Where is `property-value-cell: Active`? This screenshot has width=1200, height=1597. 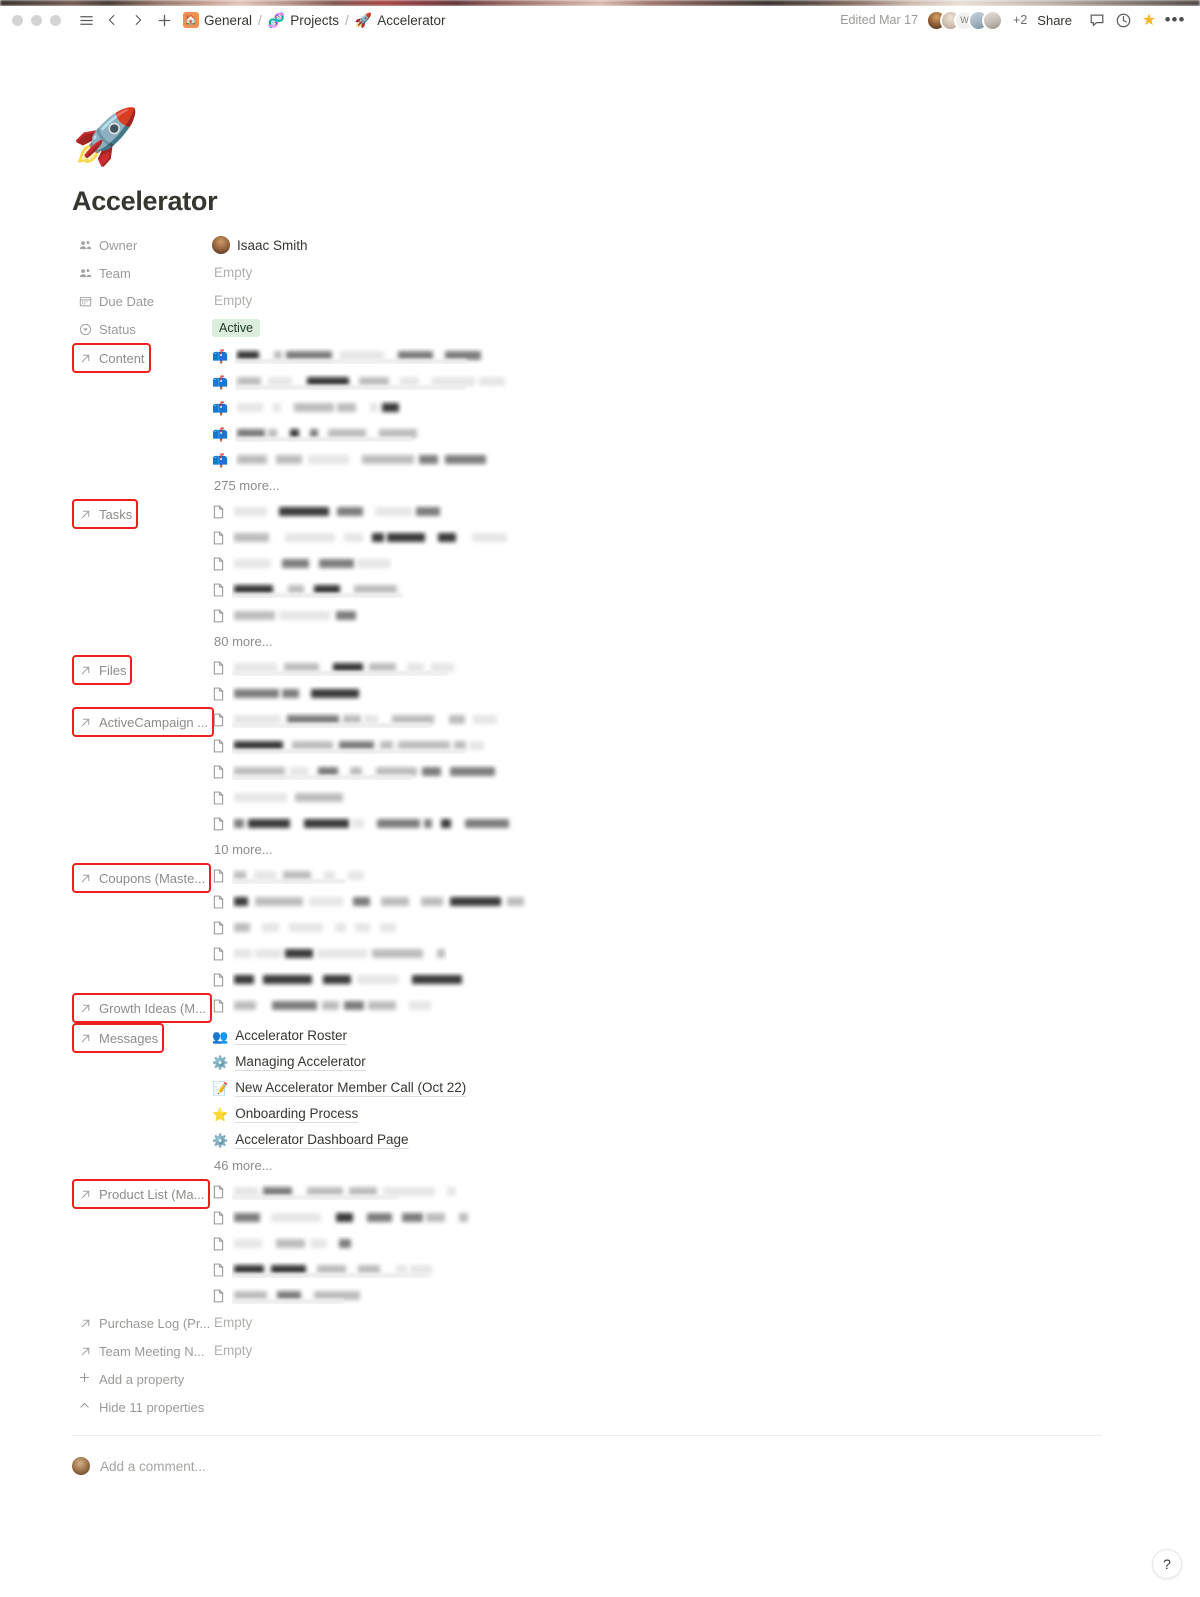
property-value-cell: Active is located at coordinates (657, 329).